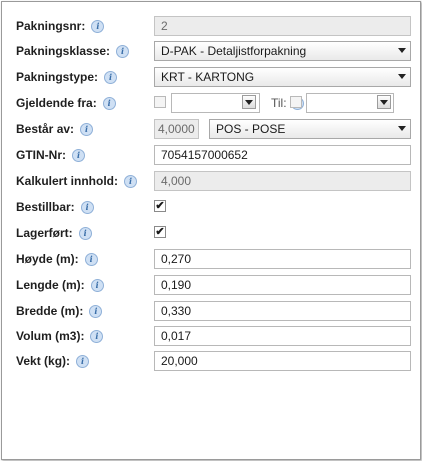 This screenshot has height=461, width=422. I want to click on row-gtin: GTIN-Nr: i 7054157000652, so click(212, 155).